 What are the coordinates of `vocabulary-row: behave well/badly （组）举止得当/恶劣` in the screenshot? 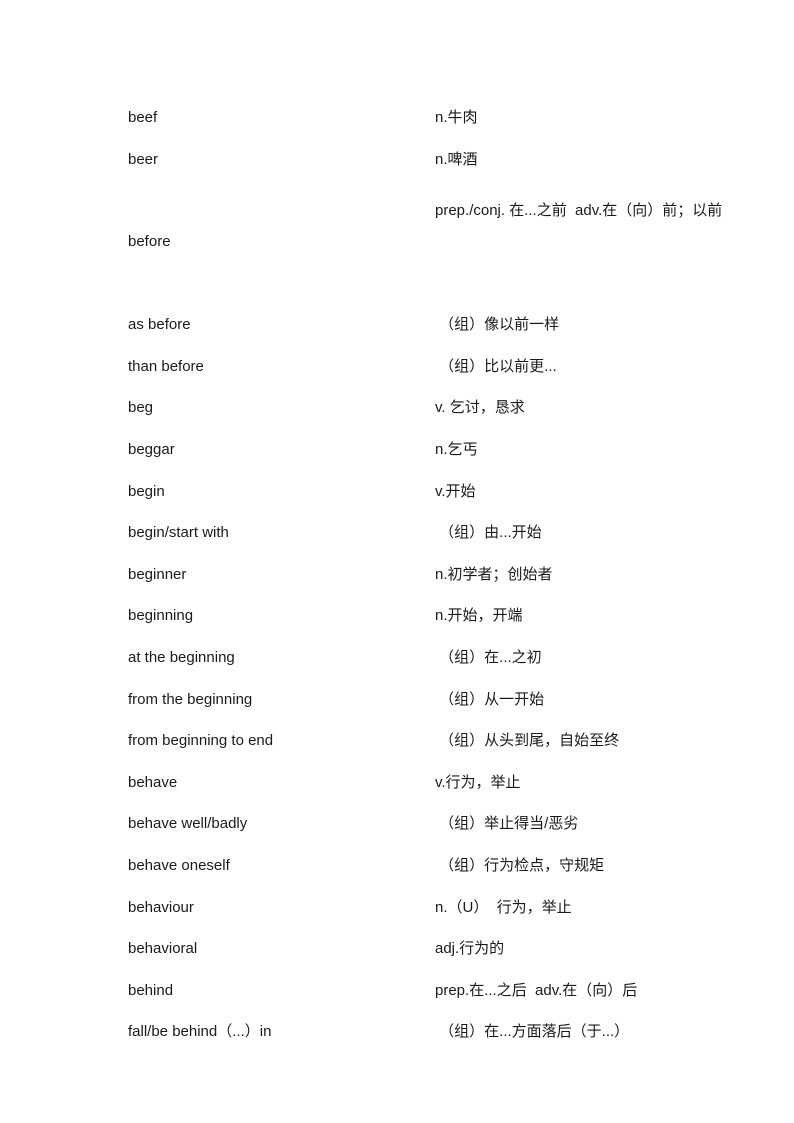 It's located at (430, 824).